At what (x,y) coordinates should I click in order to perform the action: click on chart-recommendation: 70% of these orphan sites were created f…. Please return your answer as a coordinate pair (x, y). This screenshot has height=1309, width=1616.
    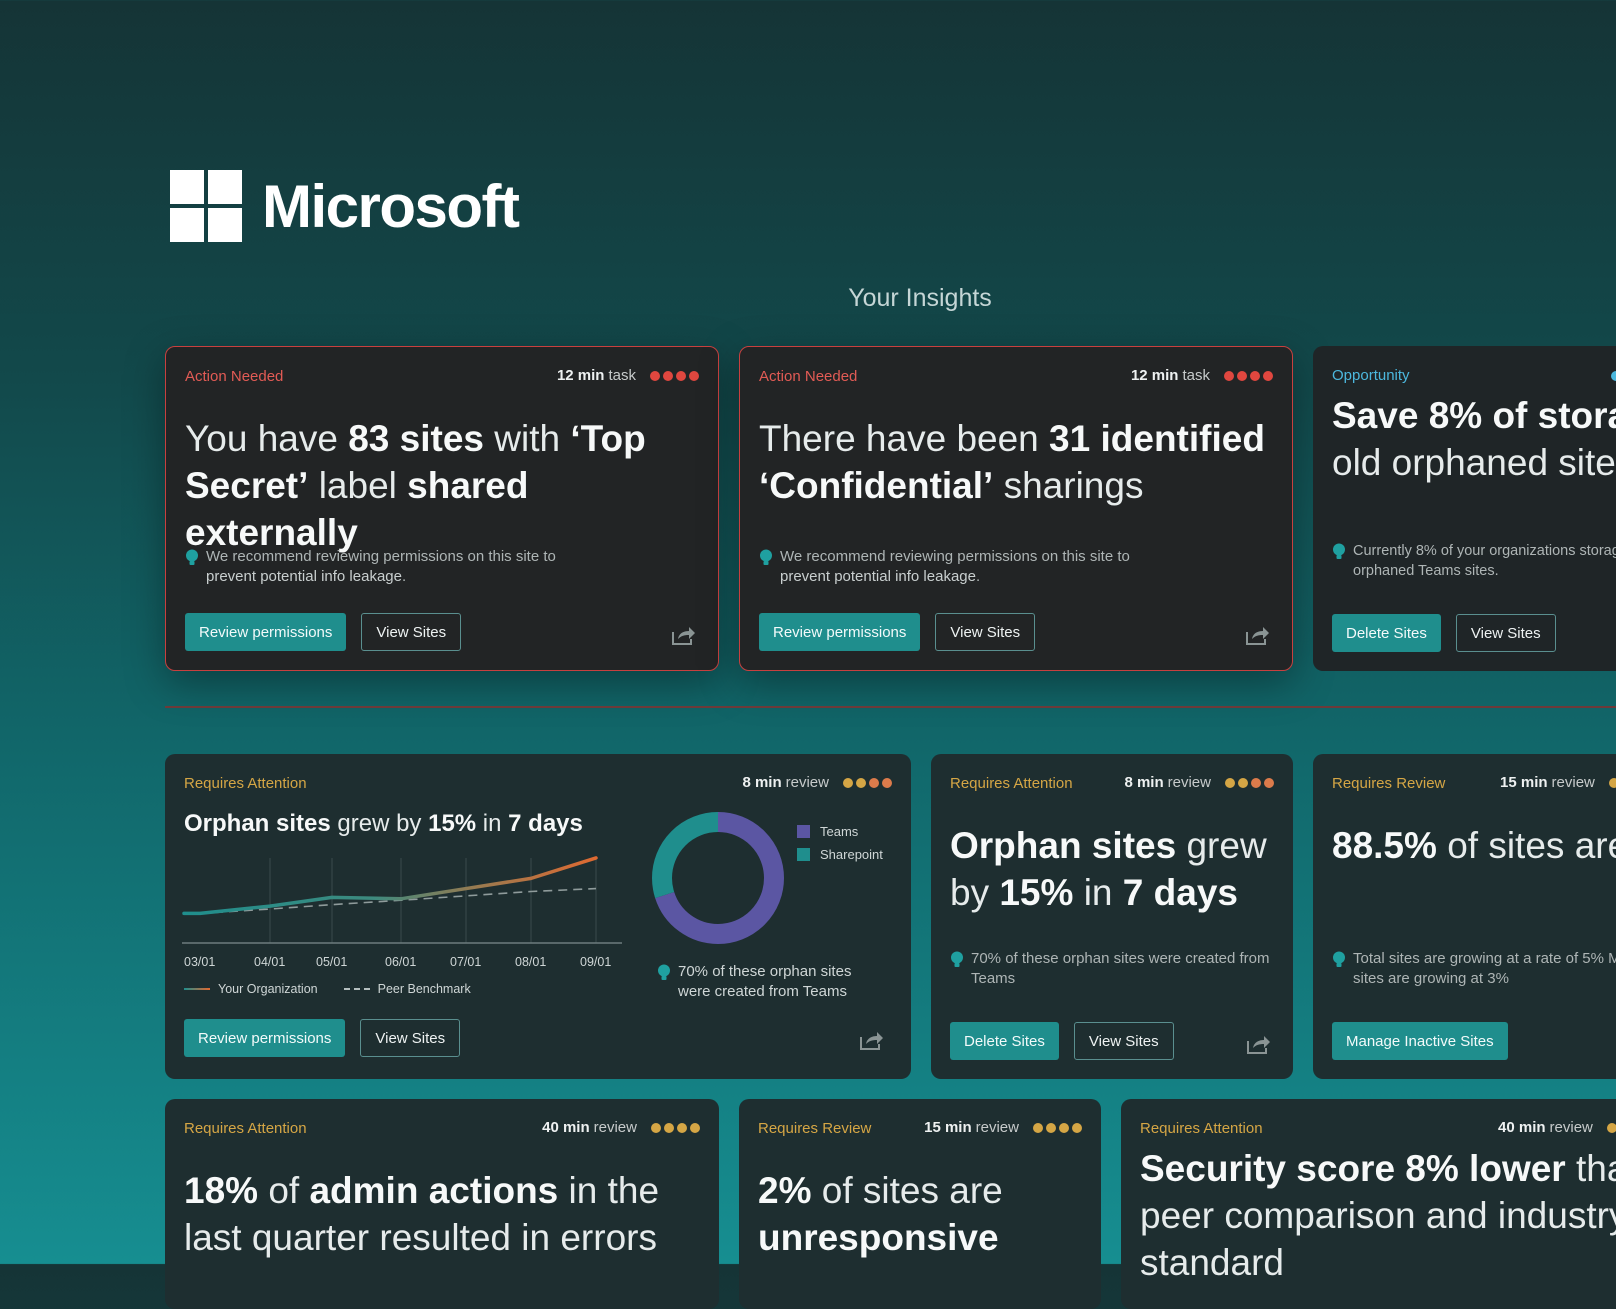
    Looking at the image, I should click on (762, 982).